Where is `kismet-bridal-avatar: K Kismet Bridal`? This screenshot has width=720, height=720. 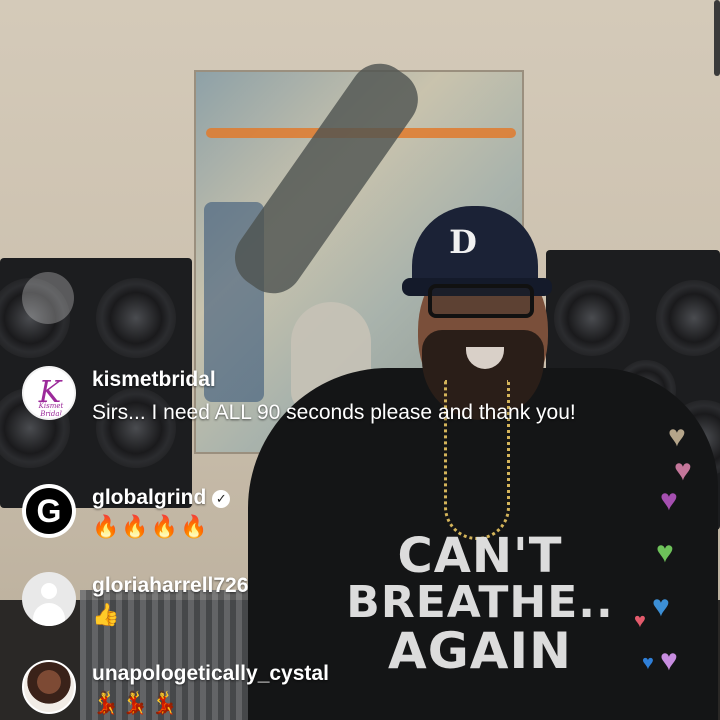
kismet-bridal-avatar: K Kismet Bridal is located at coordinates (49, 393).